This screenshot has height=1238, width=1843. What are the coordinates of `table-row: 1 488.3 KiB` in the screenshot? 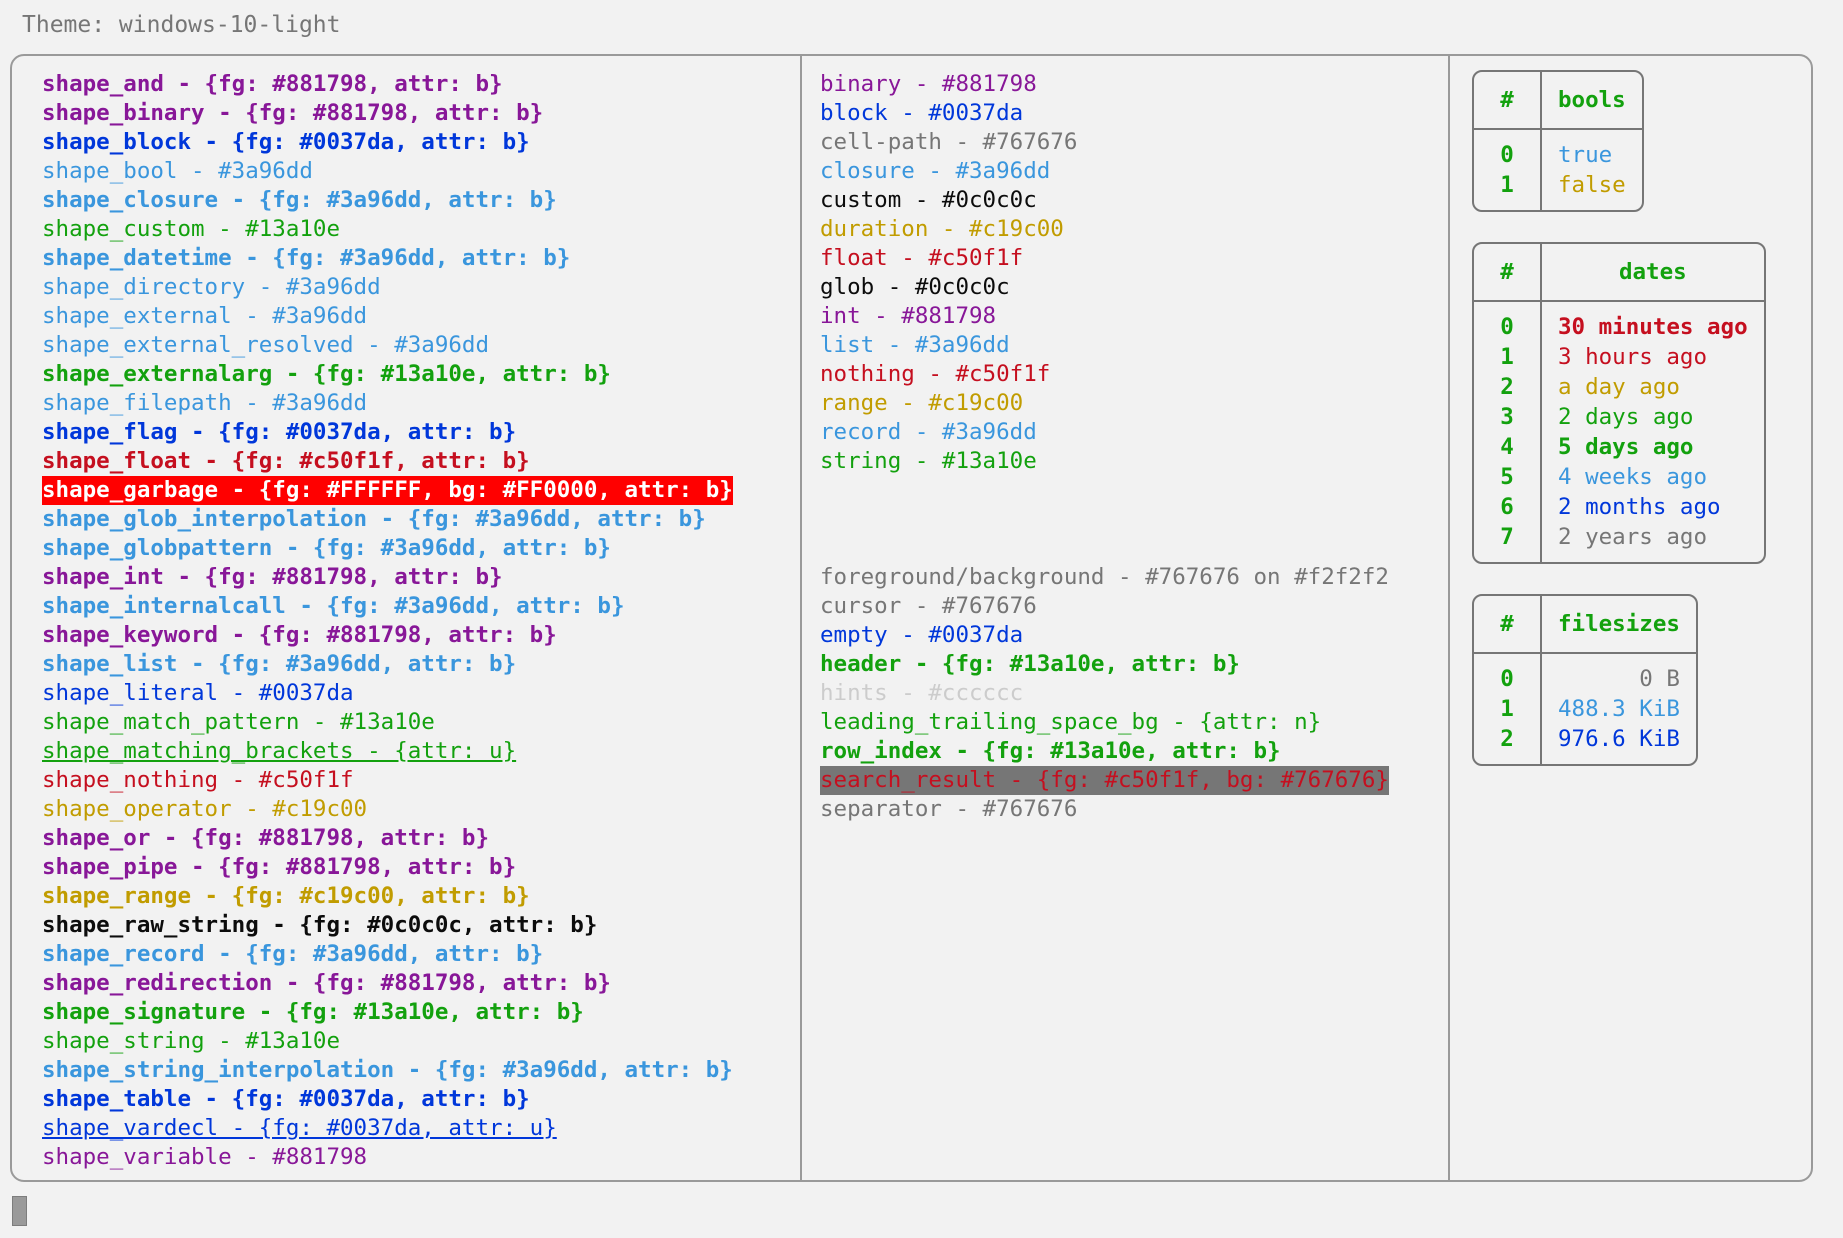 It's located at (1585, 709).